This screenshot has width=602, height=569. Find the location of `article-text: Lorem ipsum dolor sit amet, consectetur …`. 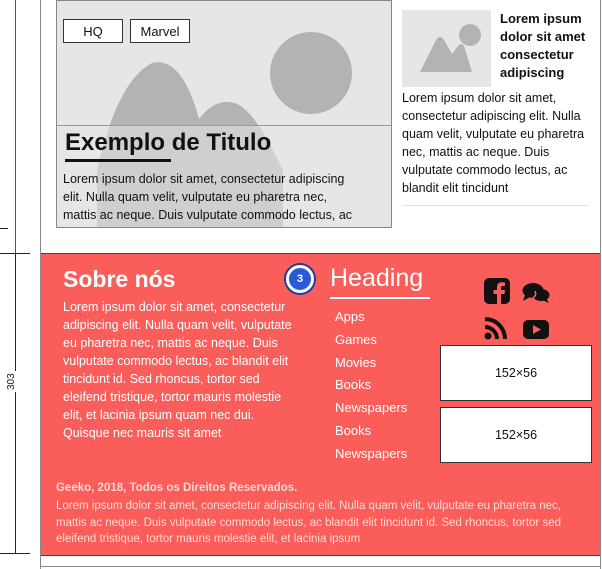

article-text: Lorem ipsum dolor sit amet, consectetur … is located at coordinates (493, 143).